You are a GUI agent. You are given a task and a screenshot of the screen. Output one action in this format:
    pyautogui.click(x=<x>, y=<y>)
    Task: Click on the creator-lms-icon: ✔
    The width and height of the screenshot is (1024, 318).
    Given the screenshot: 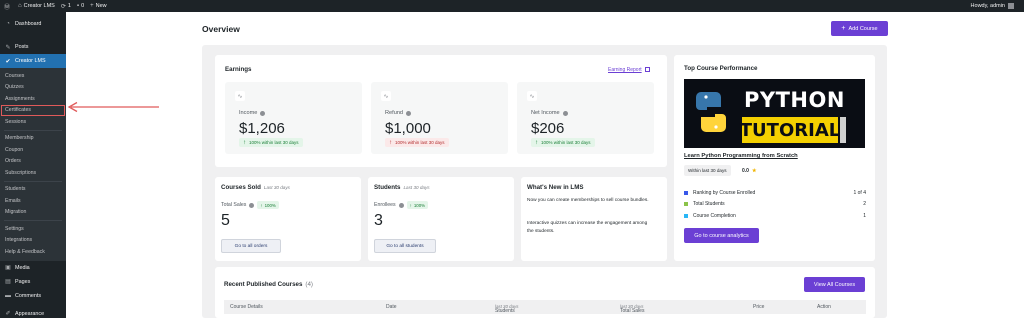 What is the action you would take?
    pyautogui.click(x=8, y=61)
    